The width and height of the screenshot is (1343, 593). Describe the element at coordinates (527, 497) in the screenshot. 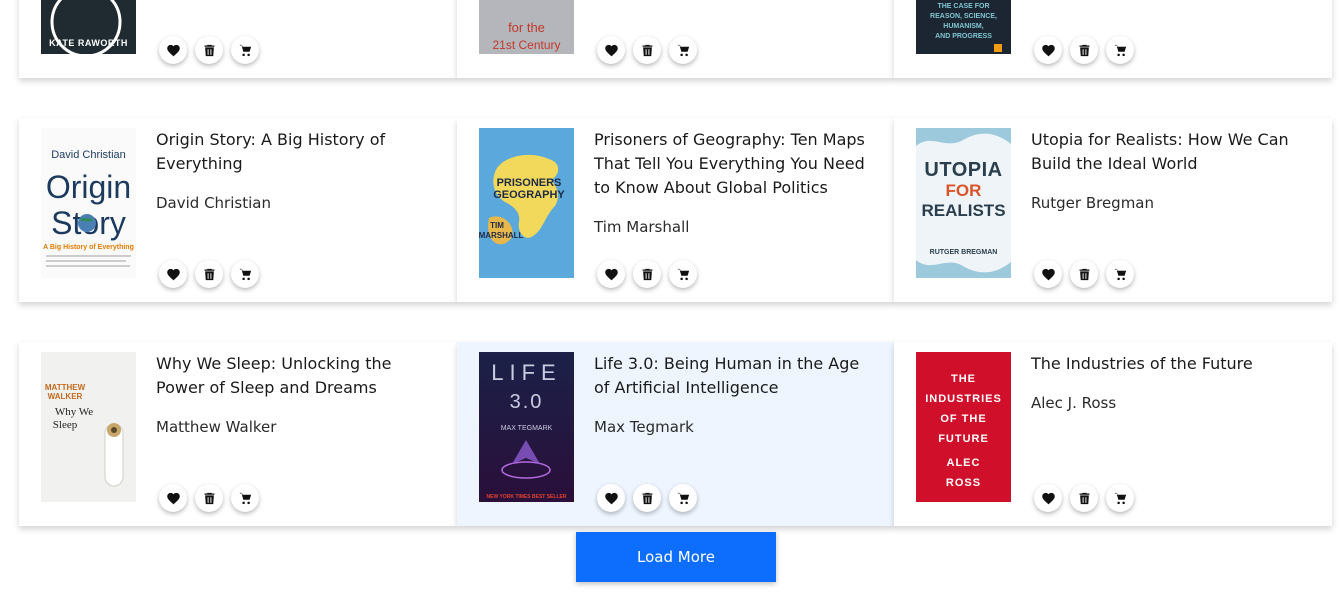

I see `cover-text: NEW YORK TIMES BEST SELLER` at that location.